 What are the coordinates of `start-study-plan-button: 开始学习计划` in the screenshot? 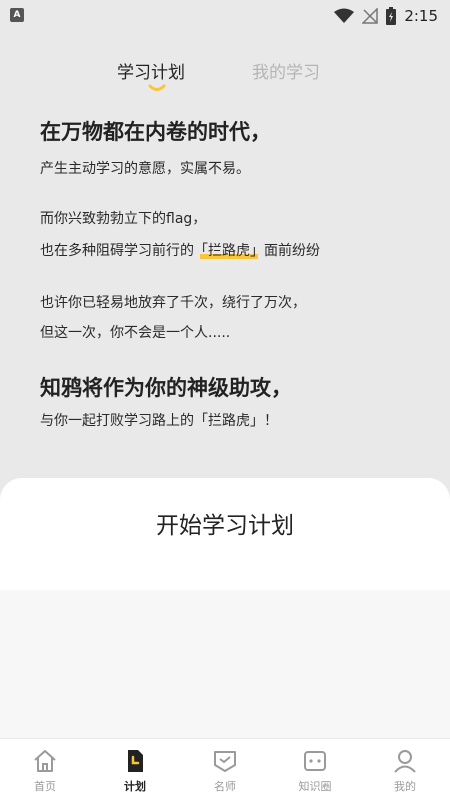 It's located at (225, 523).